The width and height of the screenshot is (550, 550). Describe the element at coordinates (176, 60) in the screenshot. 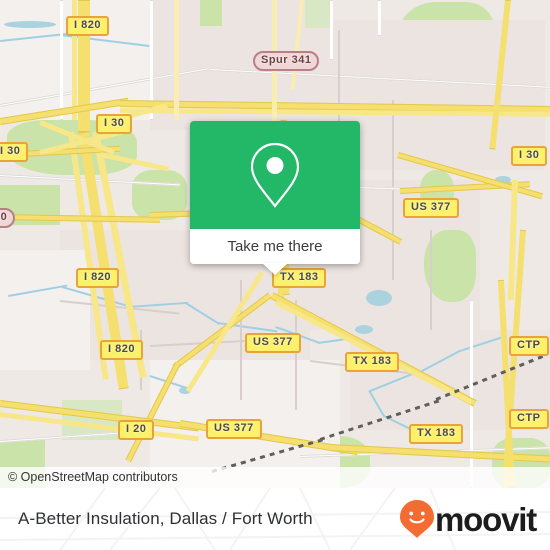

I see `road-spur341` at that location.